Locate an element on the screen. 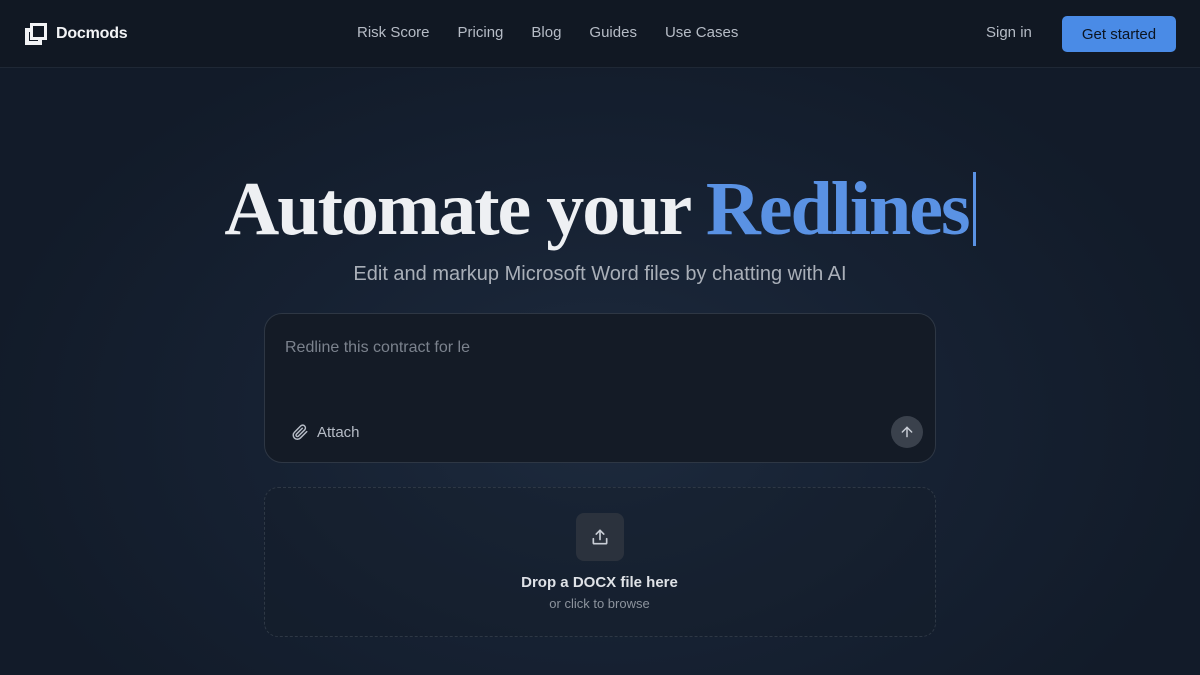 This screenshot has height=675, width=1200. upload-icon is located at coordinates (600, 537).